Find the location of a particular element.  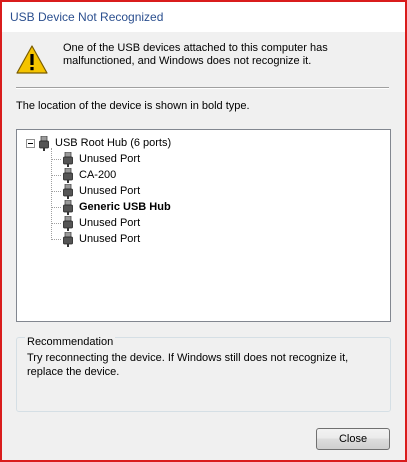

tree-root-usb-root-hub: USB Root Hub (6 ports) is located at coordinates (98, 143).